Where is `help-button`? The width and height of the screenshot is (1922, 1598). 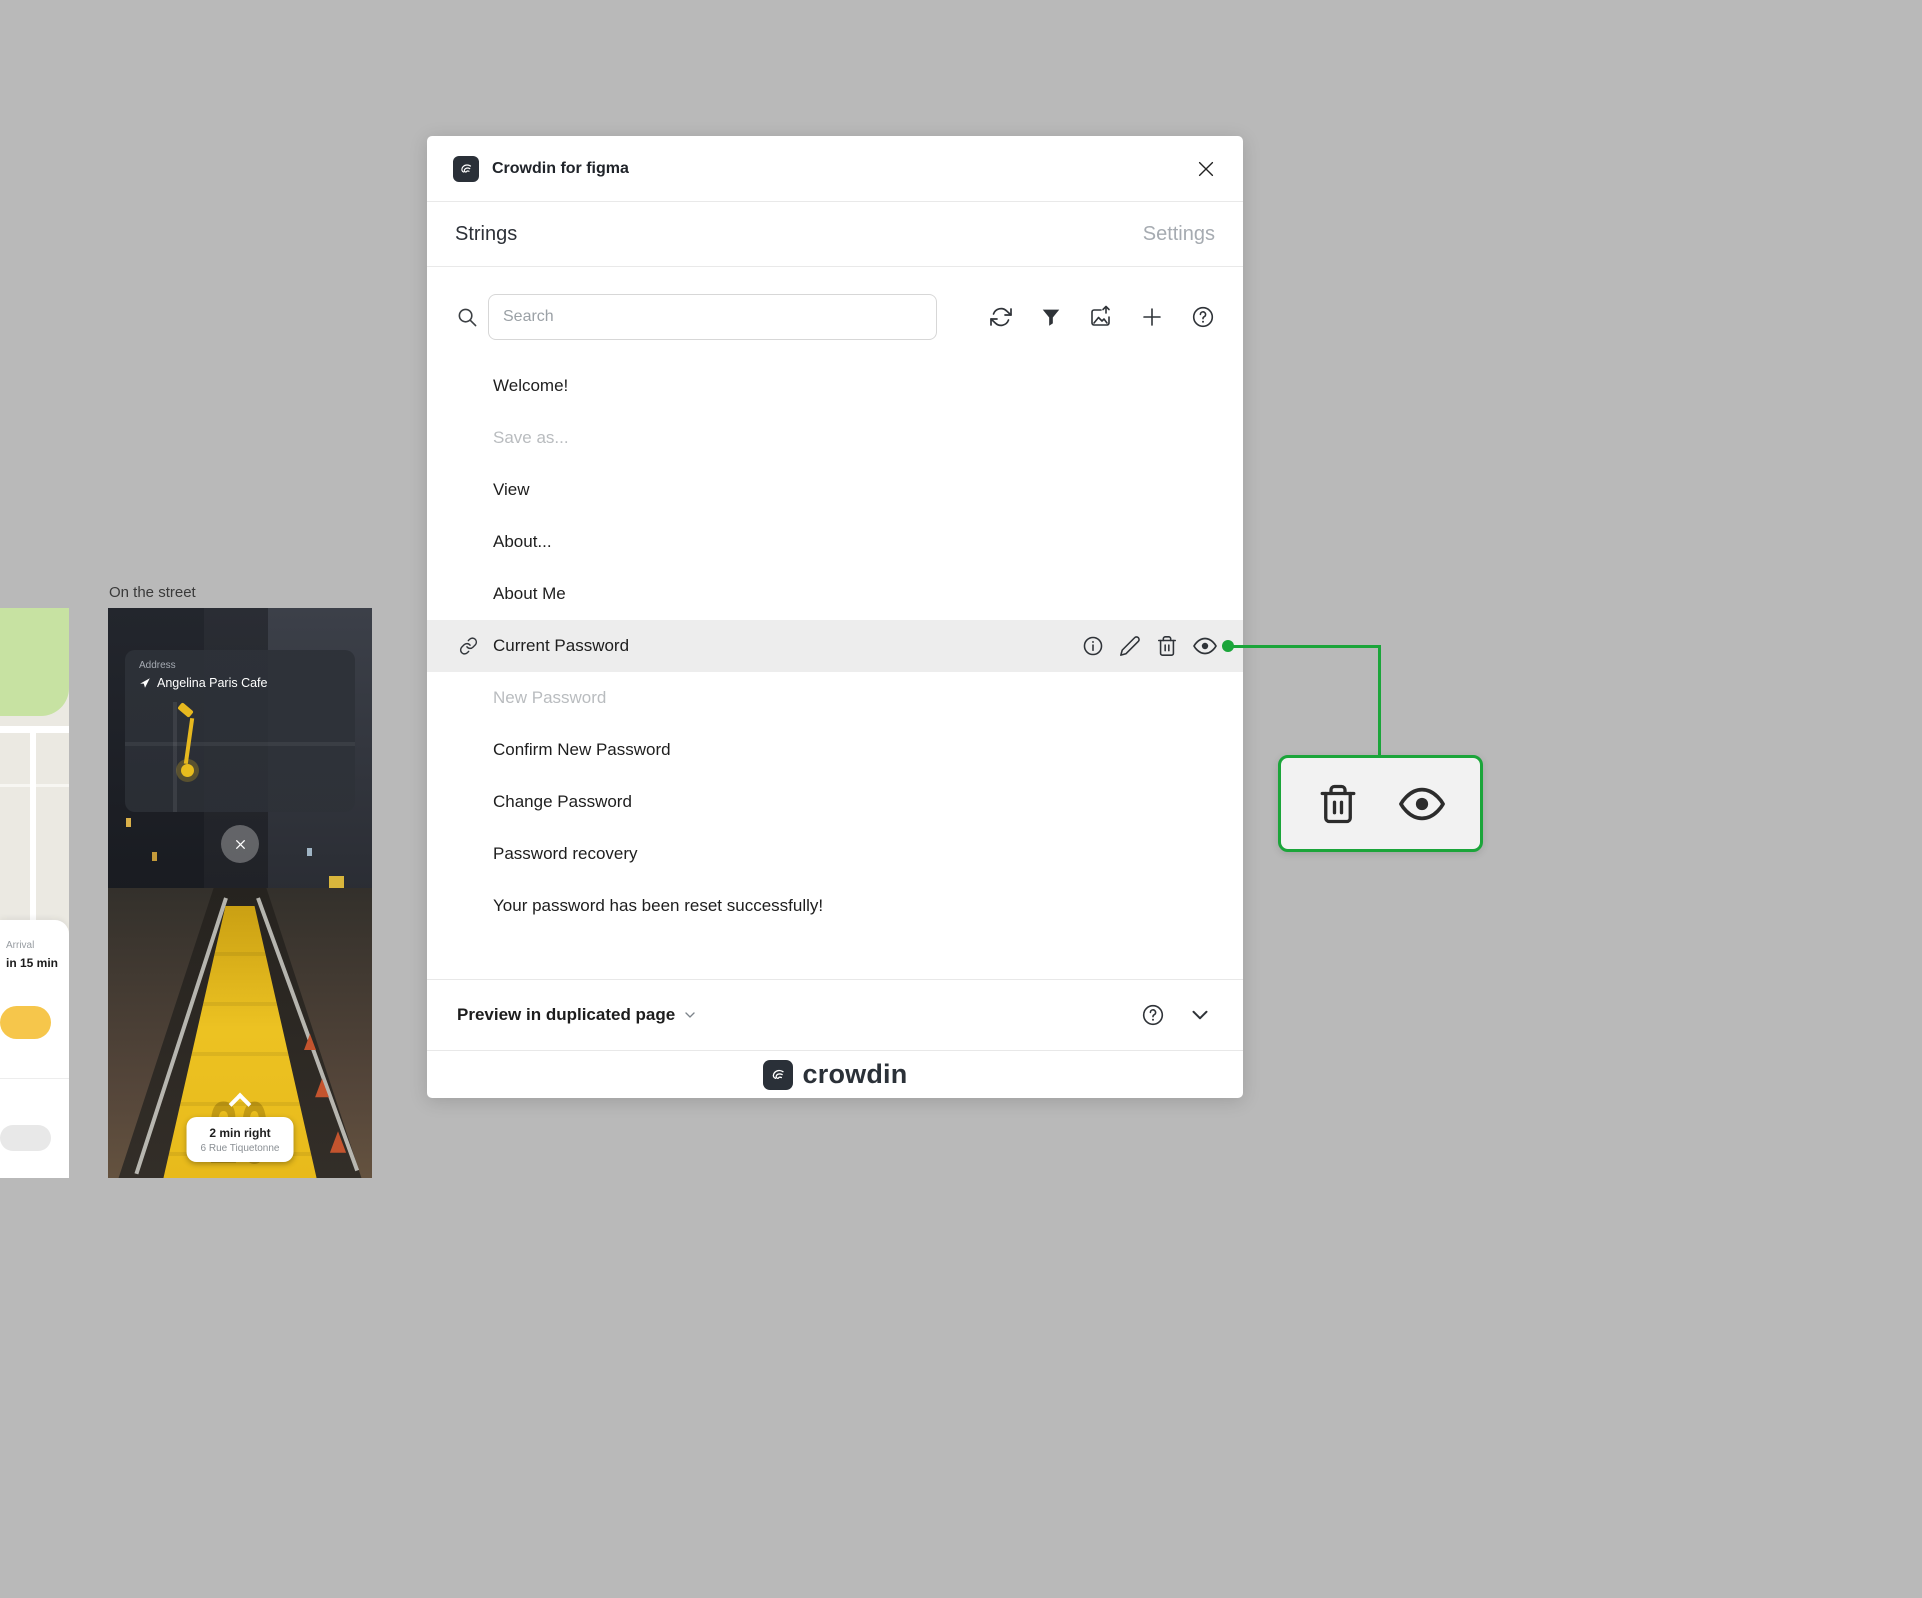
help-button is located at coordinates (1203, 317).